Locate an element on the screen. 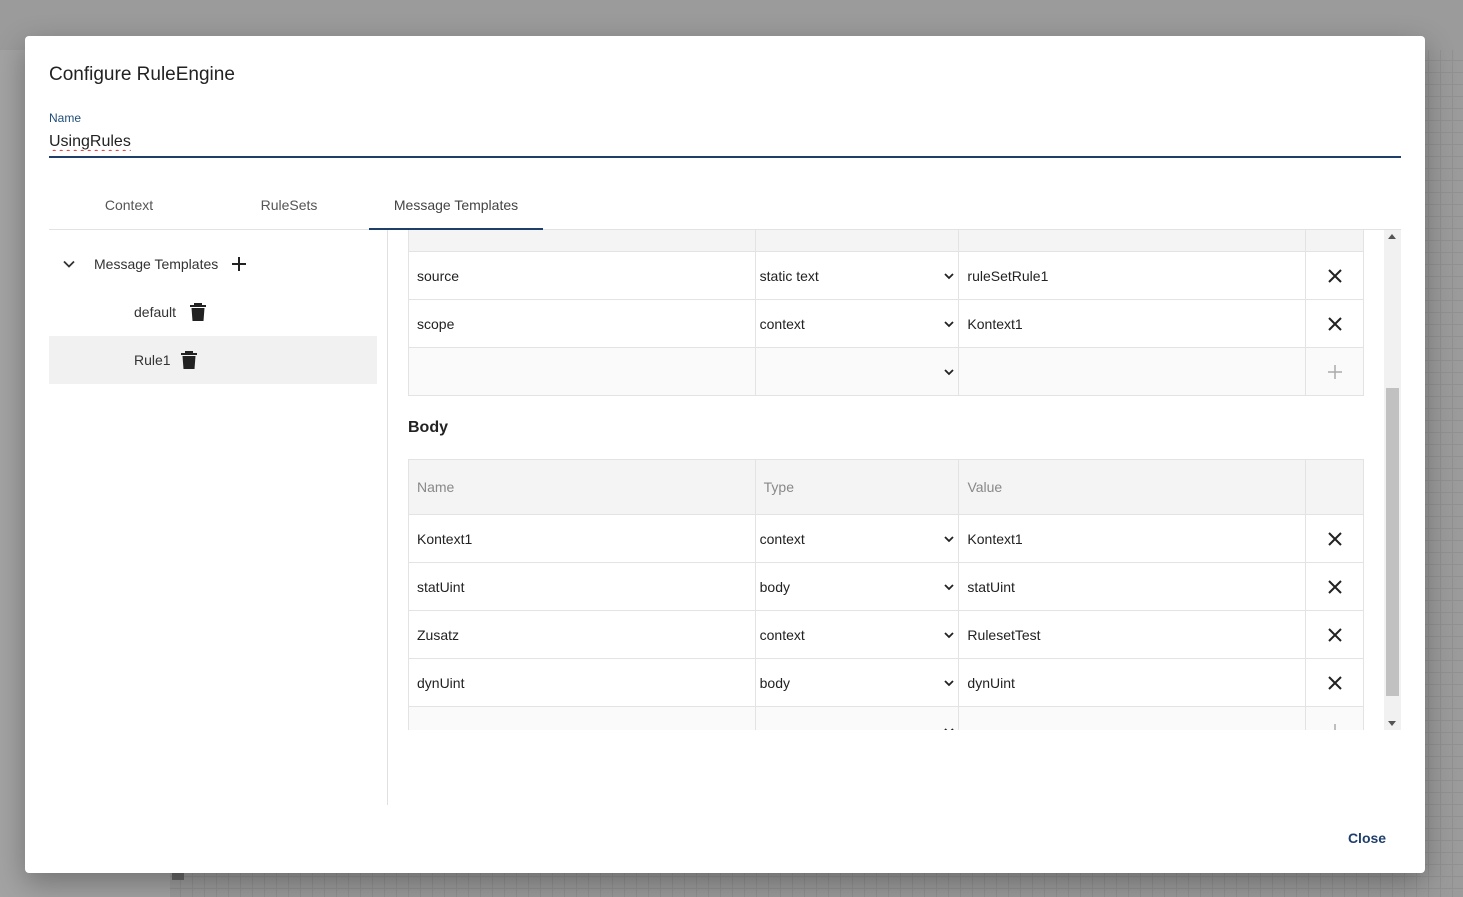  tab-context: Context is located at coordinates (129, 208).